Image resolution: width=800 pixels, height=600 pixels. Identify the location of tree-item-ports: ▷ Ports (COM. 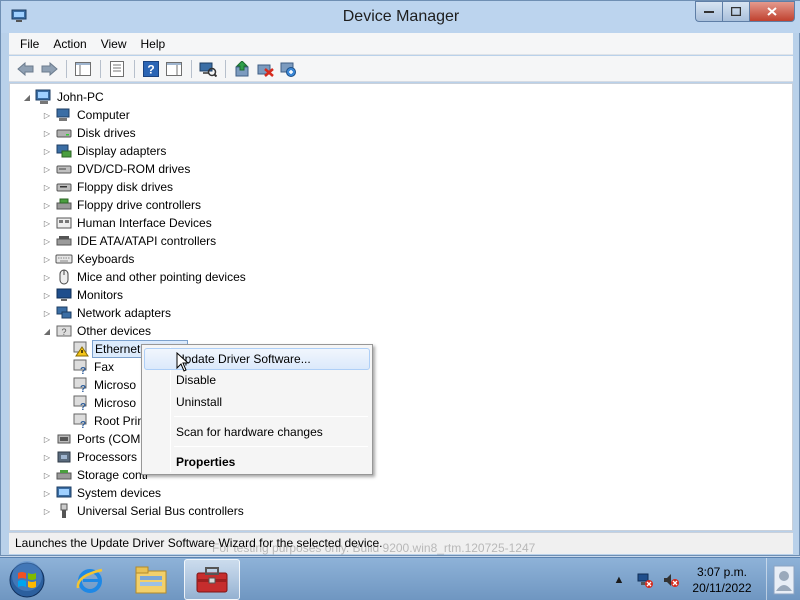
(92, 439).